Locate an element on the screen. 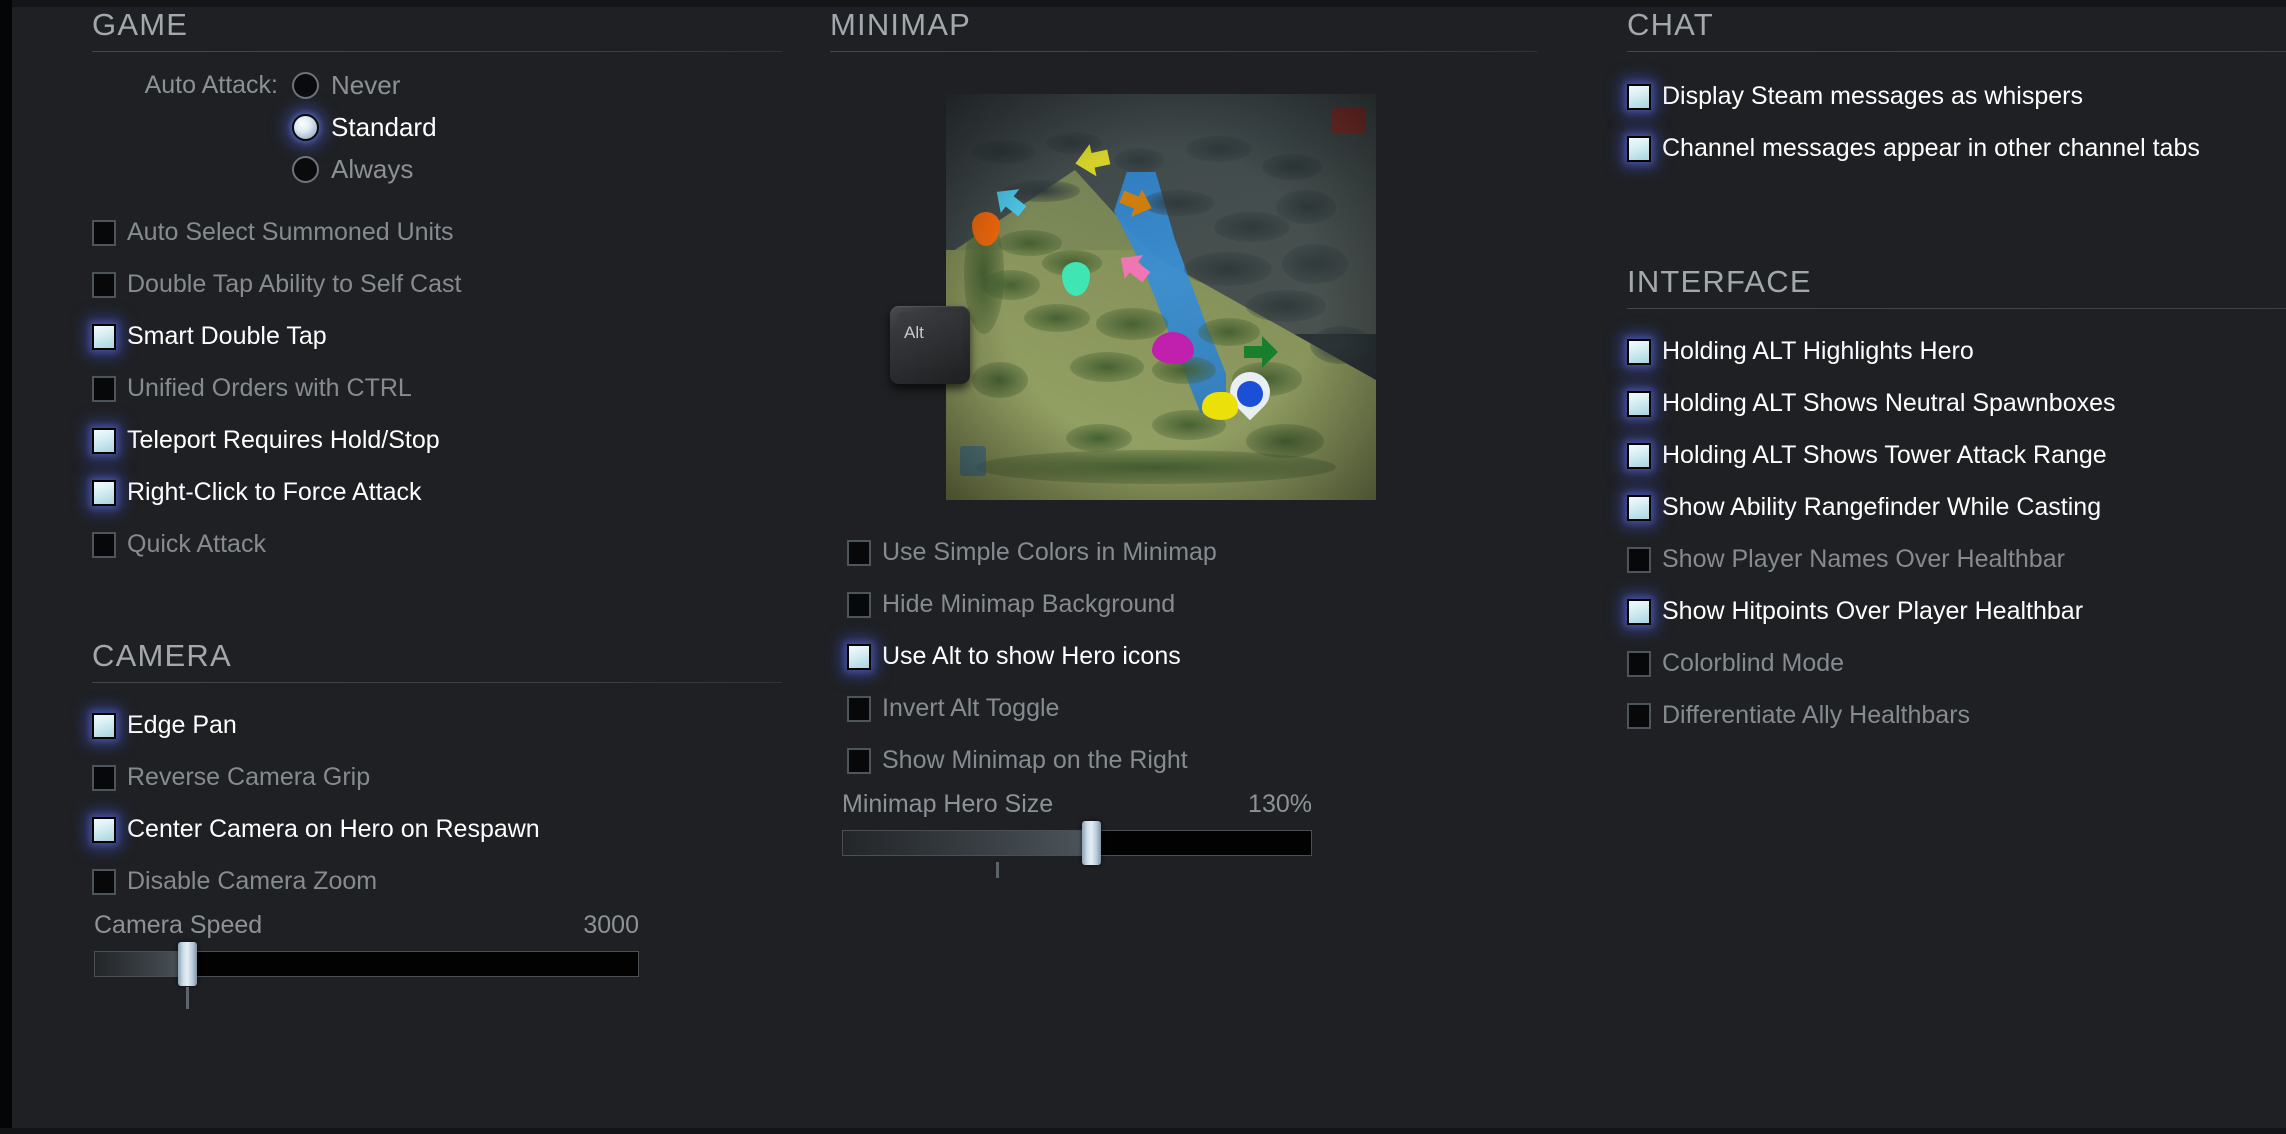 This screenshot has width=2286, height=1134. checkbox-reverse-camera-grip is located at coordinates (104, 777).